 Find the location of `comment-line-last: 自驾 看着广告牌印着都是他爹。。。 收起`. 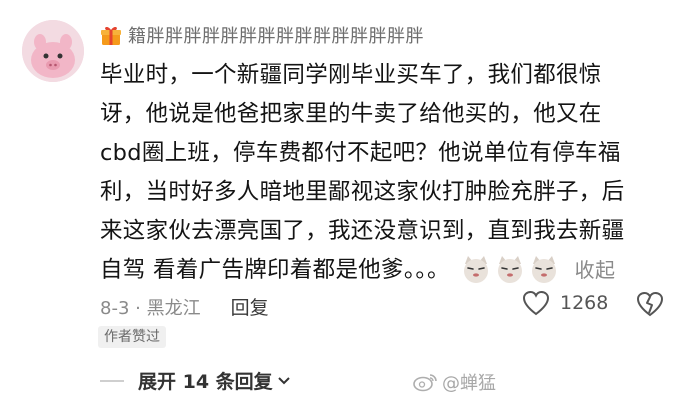

comment-line-last: 自驾 看着广告牌印着都是他爹。。。 收起 is located at coordinates (380, 270).